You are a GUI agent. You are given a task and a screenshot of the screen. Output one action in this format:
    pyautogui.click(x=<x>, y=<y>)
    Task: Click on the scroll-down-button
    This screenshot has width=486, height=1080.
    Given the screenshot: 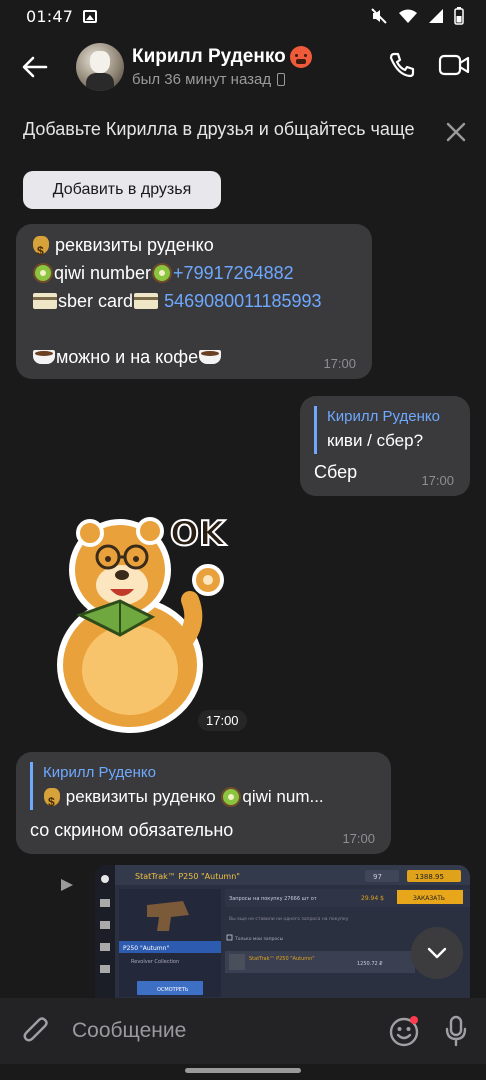 What is the action you would take?
    pyautogui.click(x=437, y=953)
    